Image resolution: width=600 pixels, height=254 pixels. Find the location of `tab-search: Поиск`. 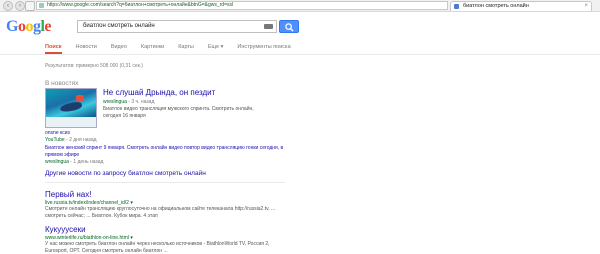

tab-search: Поиск is located at coordinates (53, 48).